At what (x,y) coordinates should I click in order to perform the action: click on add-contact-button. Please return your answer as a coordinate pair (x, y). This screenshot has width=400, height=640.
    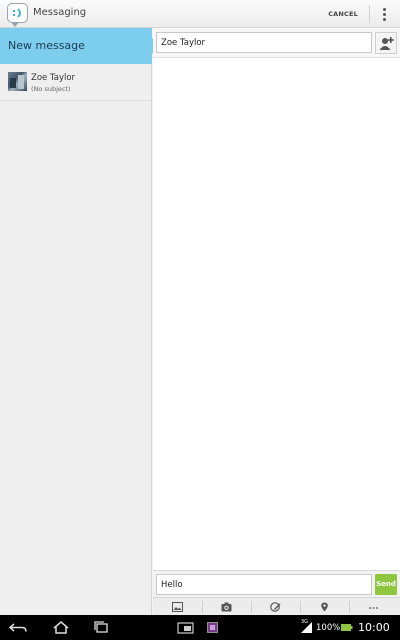
    Looking at the image, I should click on (386, 43).